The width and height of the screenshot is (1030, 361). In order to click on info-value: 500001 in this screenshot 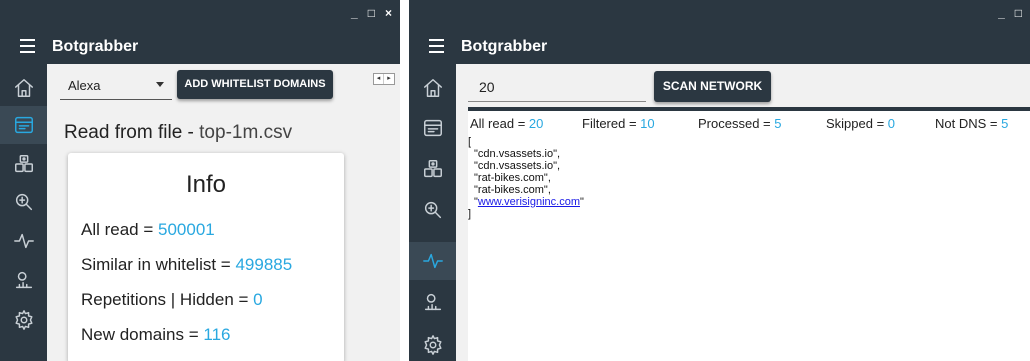, I will do `click(186, 229)`.